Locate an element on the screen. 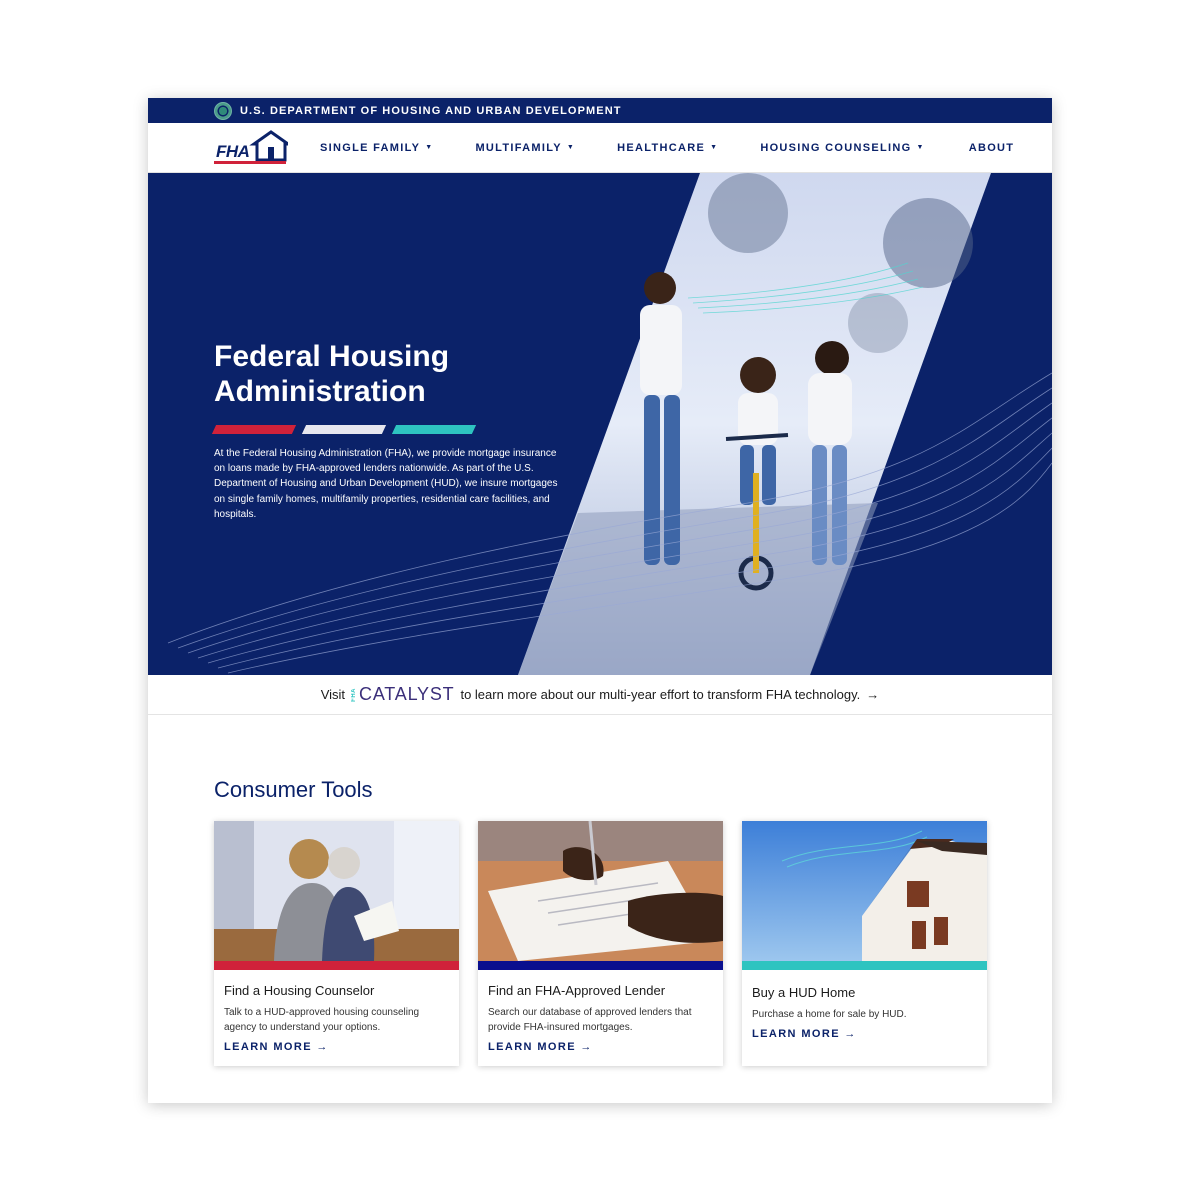  card-title: Find a Housing Counselor is located at coordinates (299, 990).